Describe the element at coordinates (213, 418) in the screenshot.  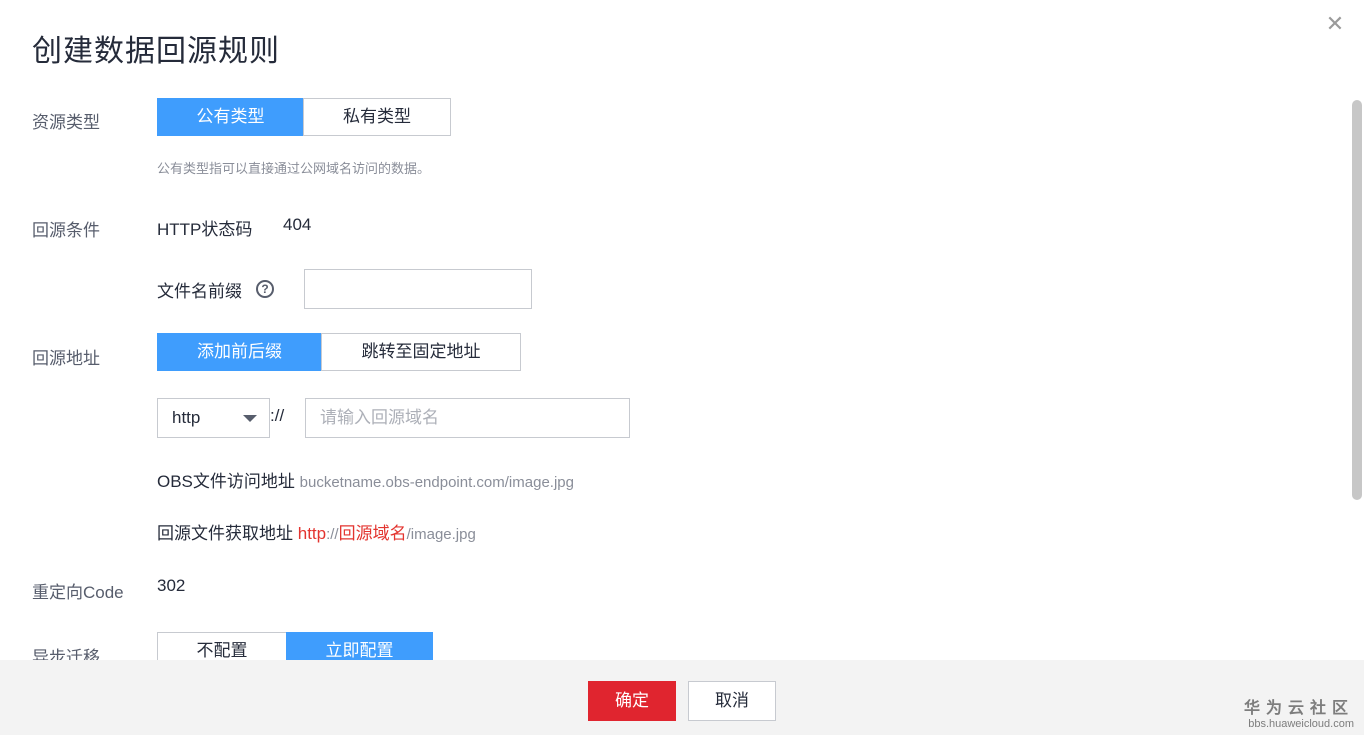
I see `protocol-select: http` at that location.